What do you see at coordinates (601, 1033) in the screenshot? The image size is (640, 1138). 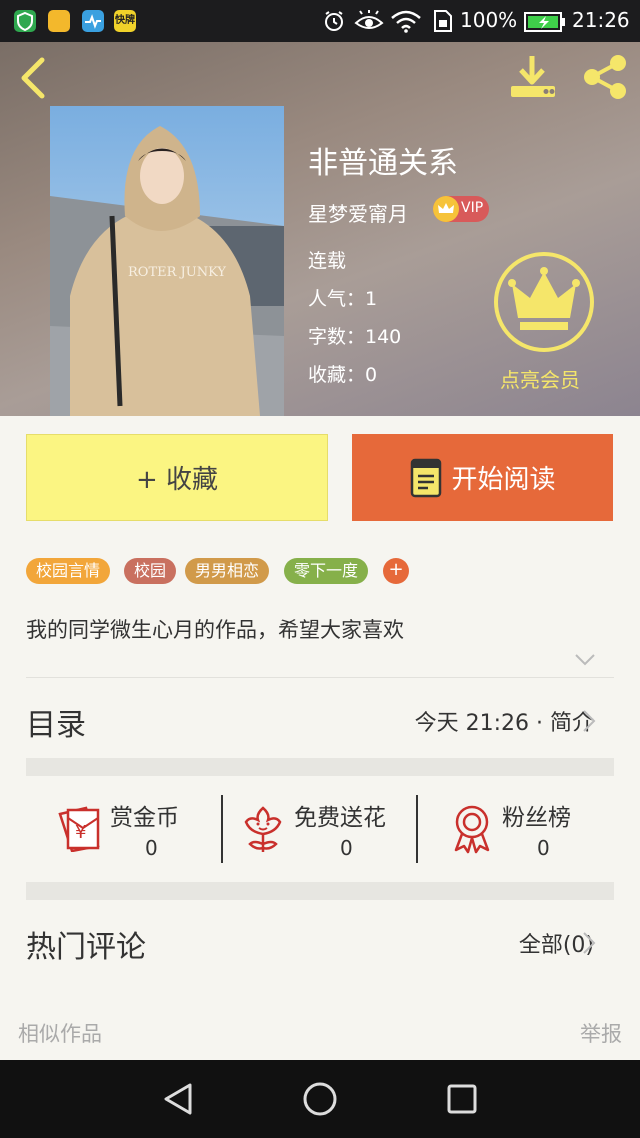 I see `report-link: 举报` at bounding box center [601, 1033].